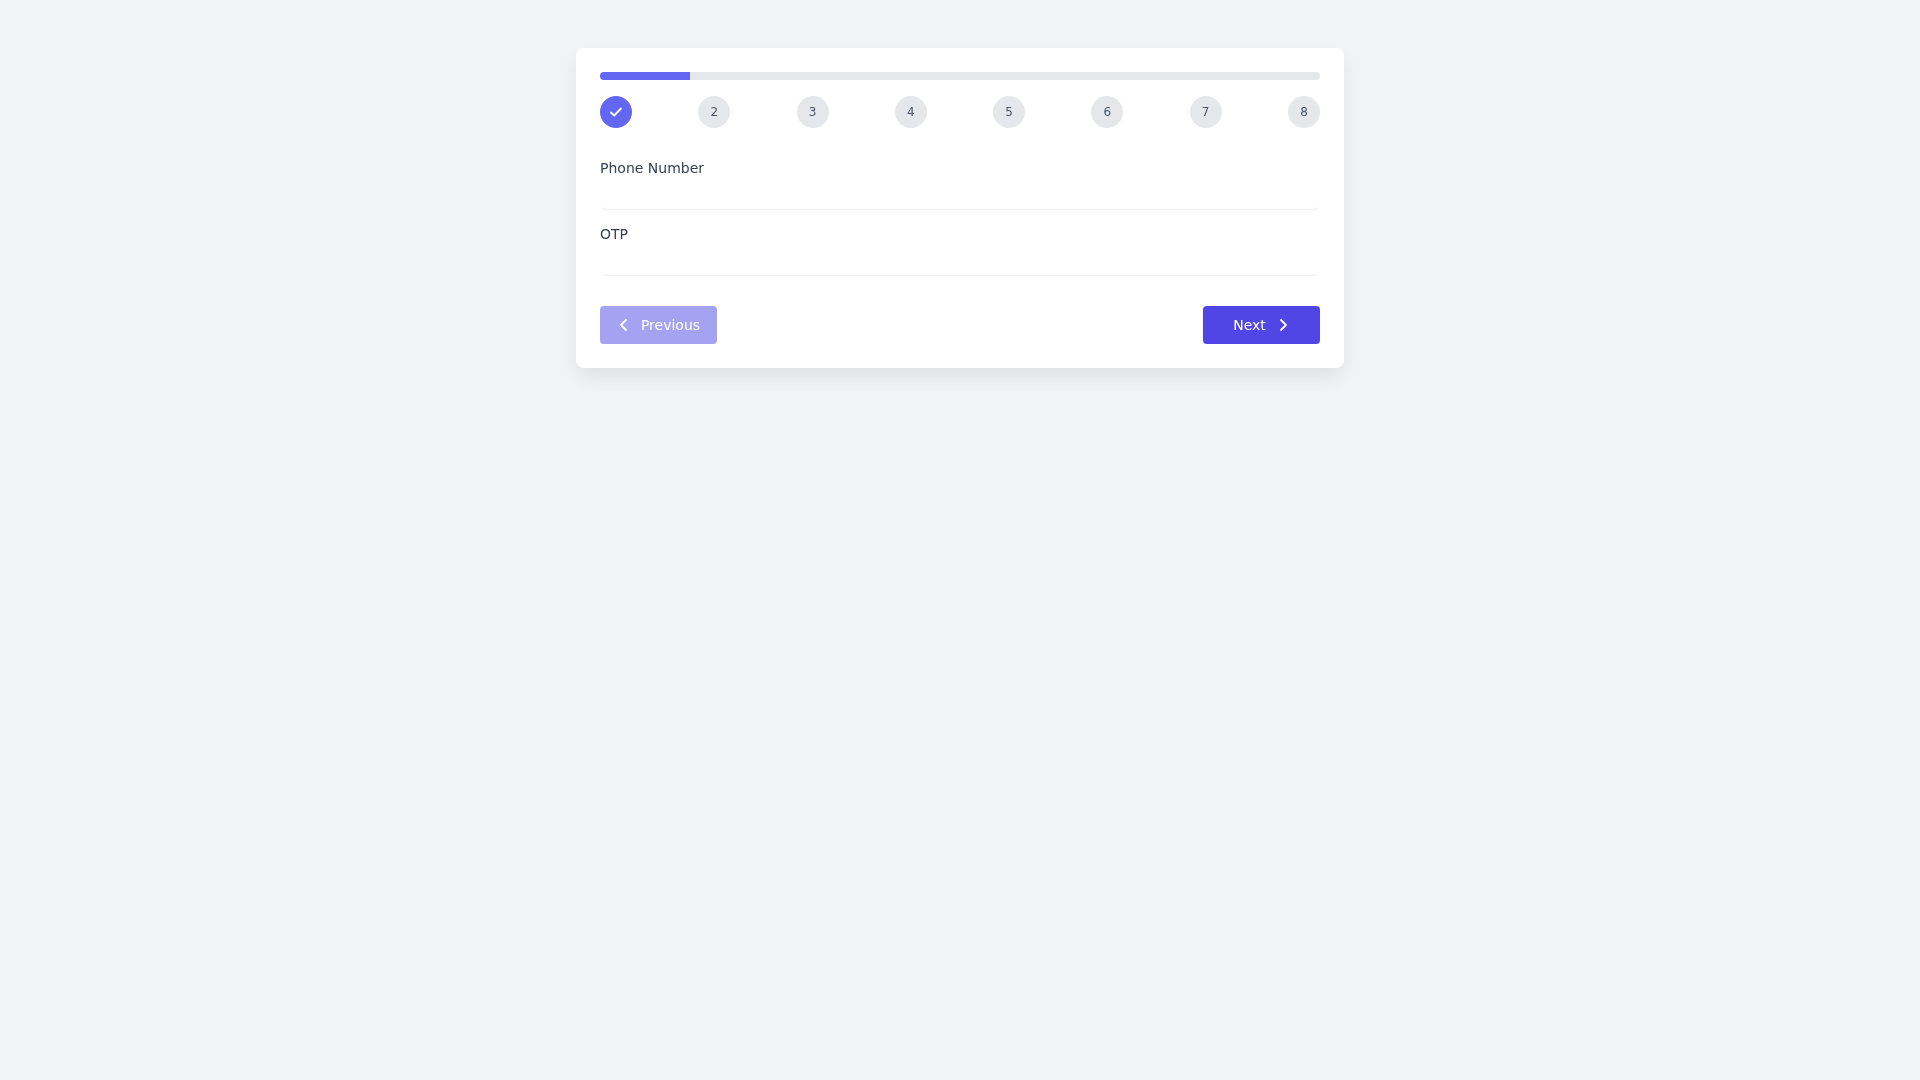  What do you see at coordinates (714, 112) in the screenshot?
I see `step-indicator: 2` at bounding box center [714, 112].